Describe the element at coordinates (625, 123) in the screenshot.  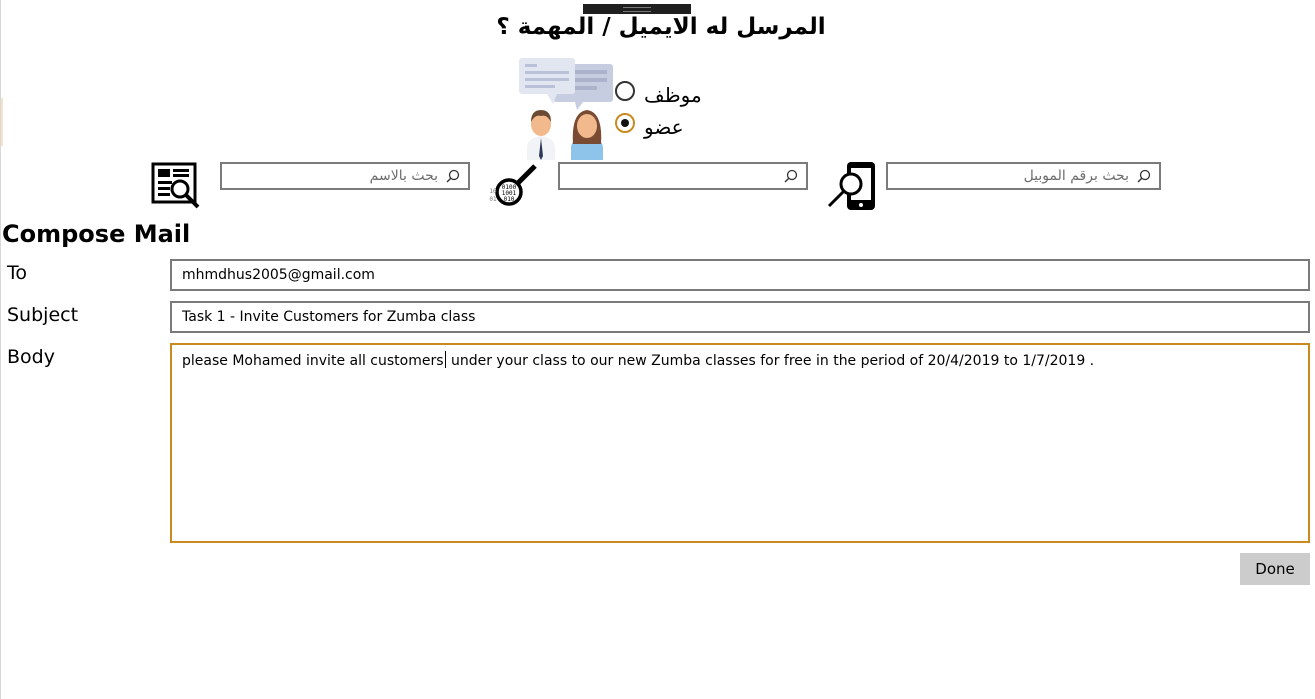
I see `radio-member-circle` at that location.